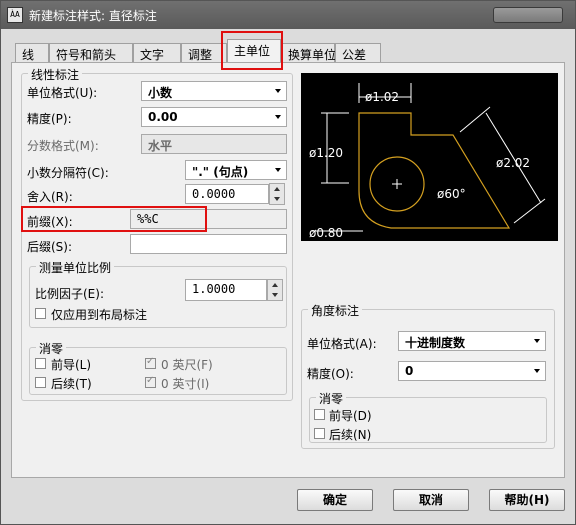 This screenshot has width=576, height=525. What do you see at coordinates (358, 53) in the screenshot?
I see `tab-tolerances: 公差` at bounding box center [358, 53].